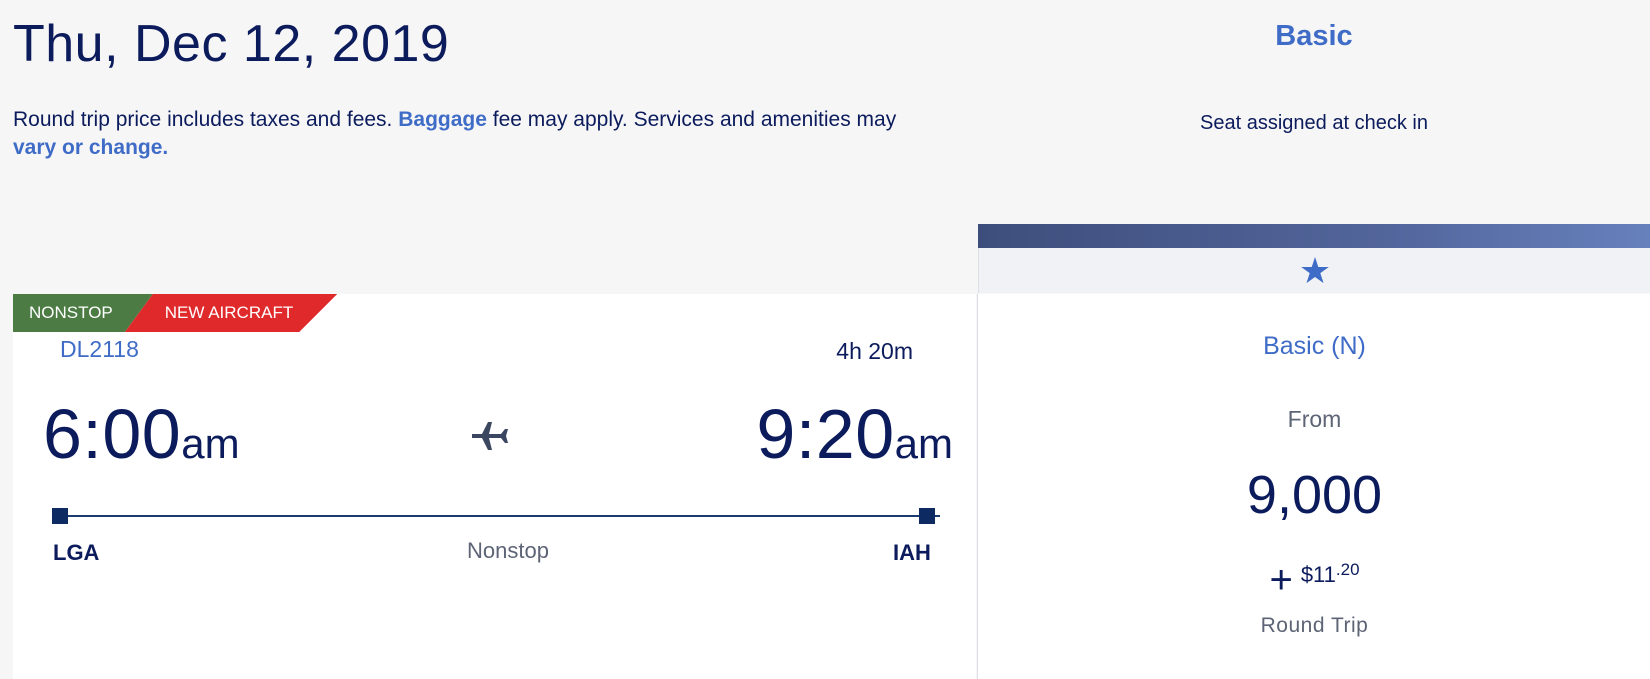  I want to click on airplane-icon, so click(490, 436).